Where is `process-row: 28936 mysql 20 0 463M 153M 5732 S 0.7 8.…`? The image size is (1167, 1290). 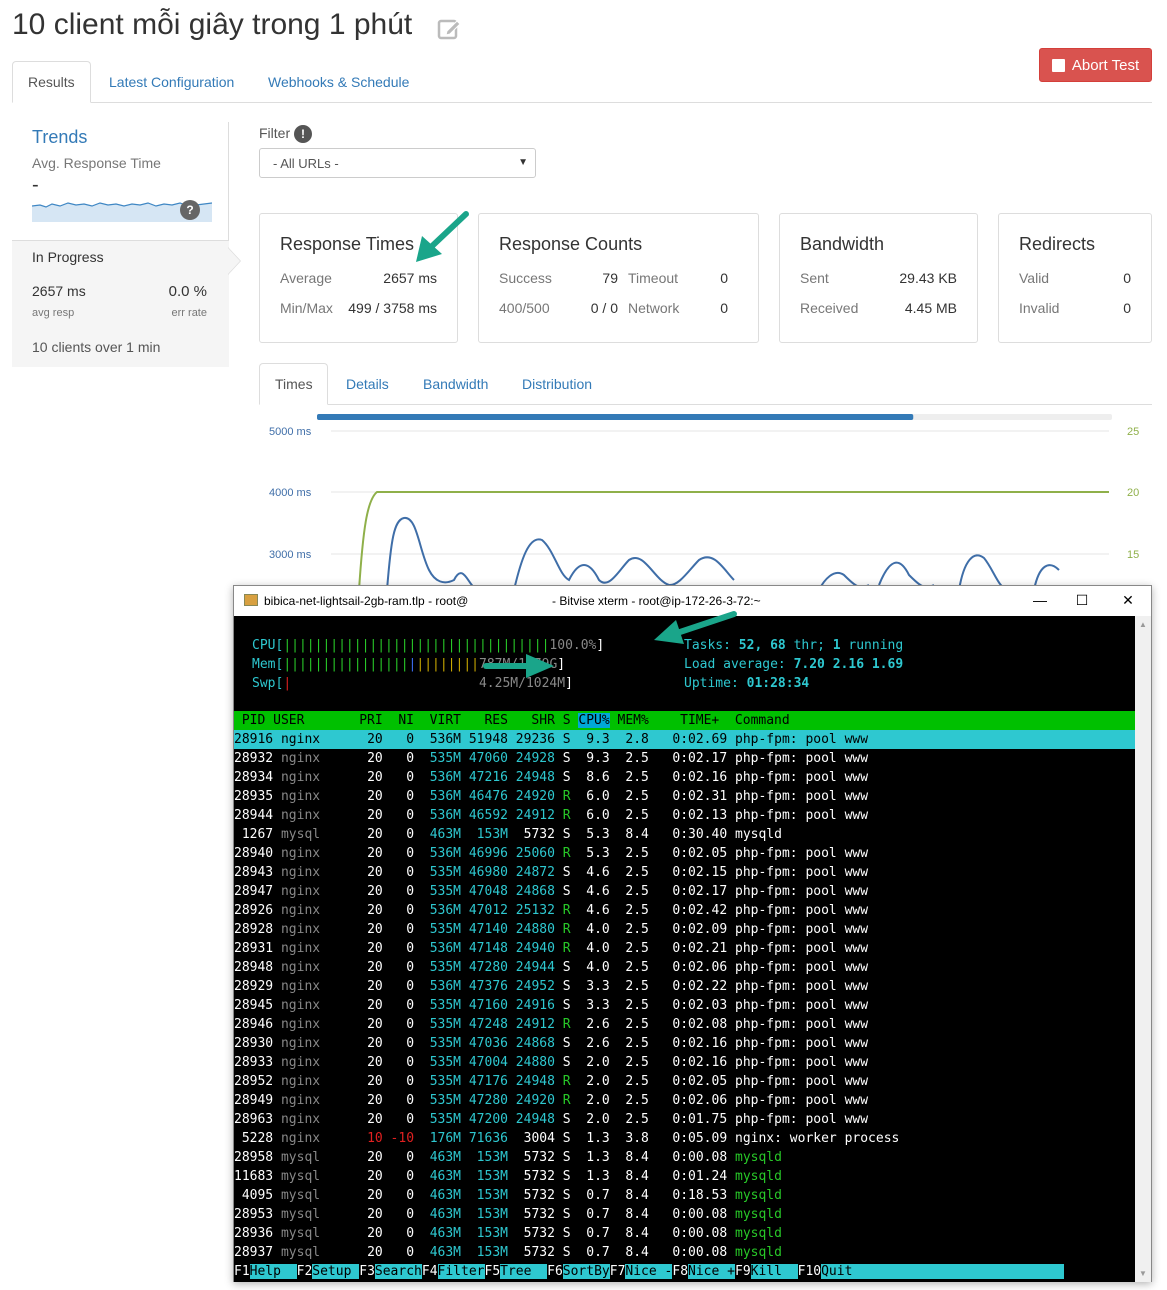
process-row: 28936 mysql 20 0 463M 153M 5732 S 0.7 8.… is located at coordinates (684, 1233).